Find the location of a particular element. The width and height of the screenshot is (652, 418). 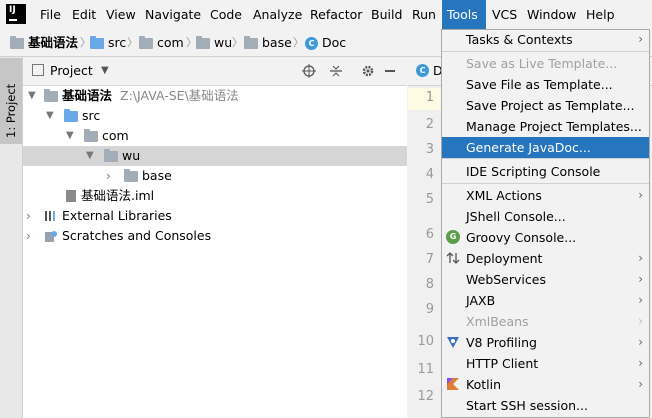

menu-item-xmlbeans: XmlBeans › is located at coordinates (545, 321).